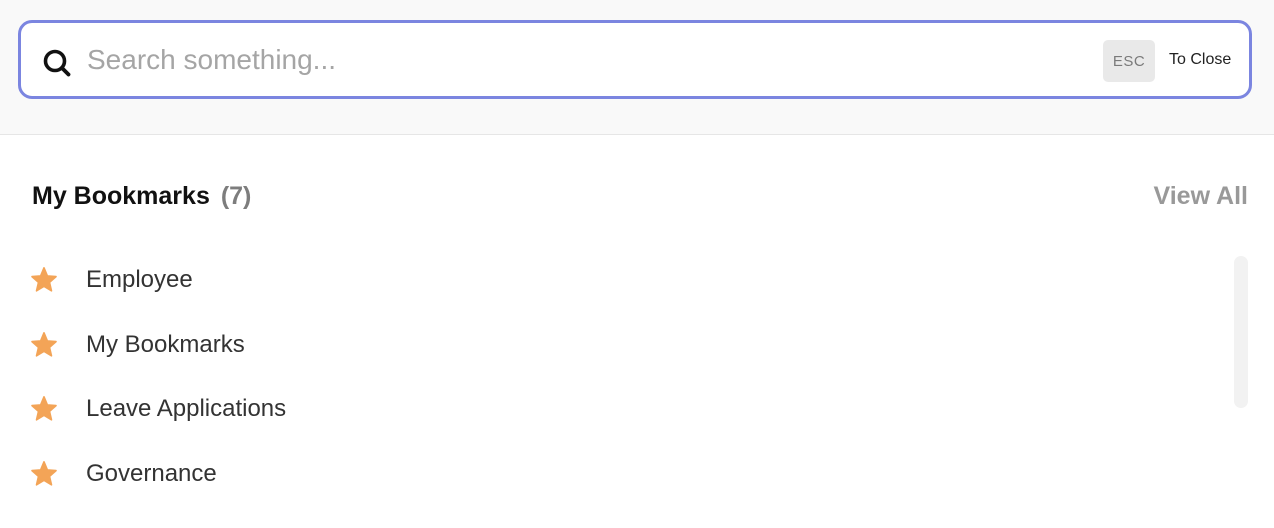  I want to click on bookmark-item: Employee, so click(625, 280).